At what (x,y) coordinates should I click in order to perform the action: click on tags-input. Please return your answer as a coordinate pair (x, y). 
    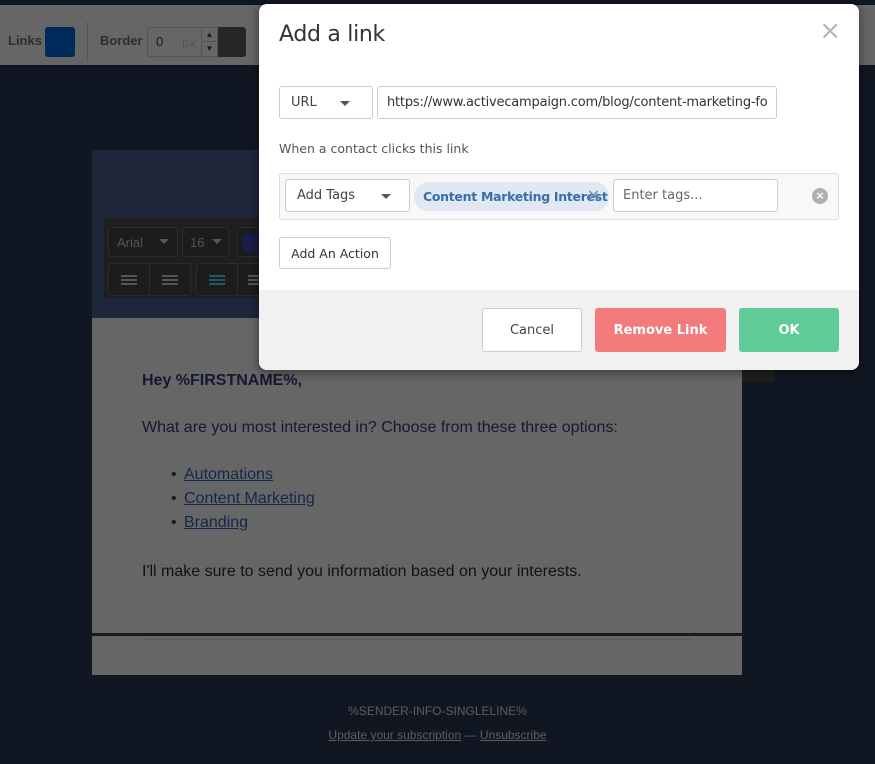
    Looking at the image, I should click on (695, 195).